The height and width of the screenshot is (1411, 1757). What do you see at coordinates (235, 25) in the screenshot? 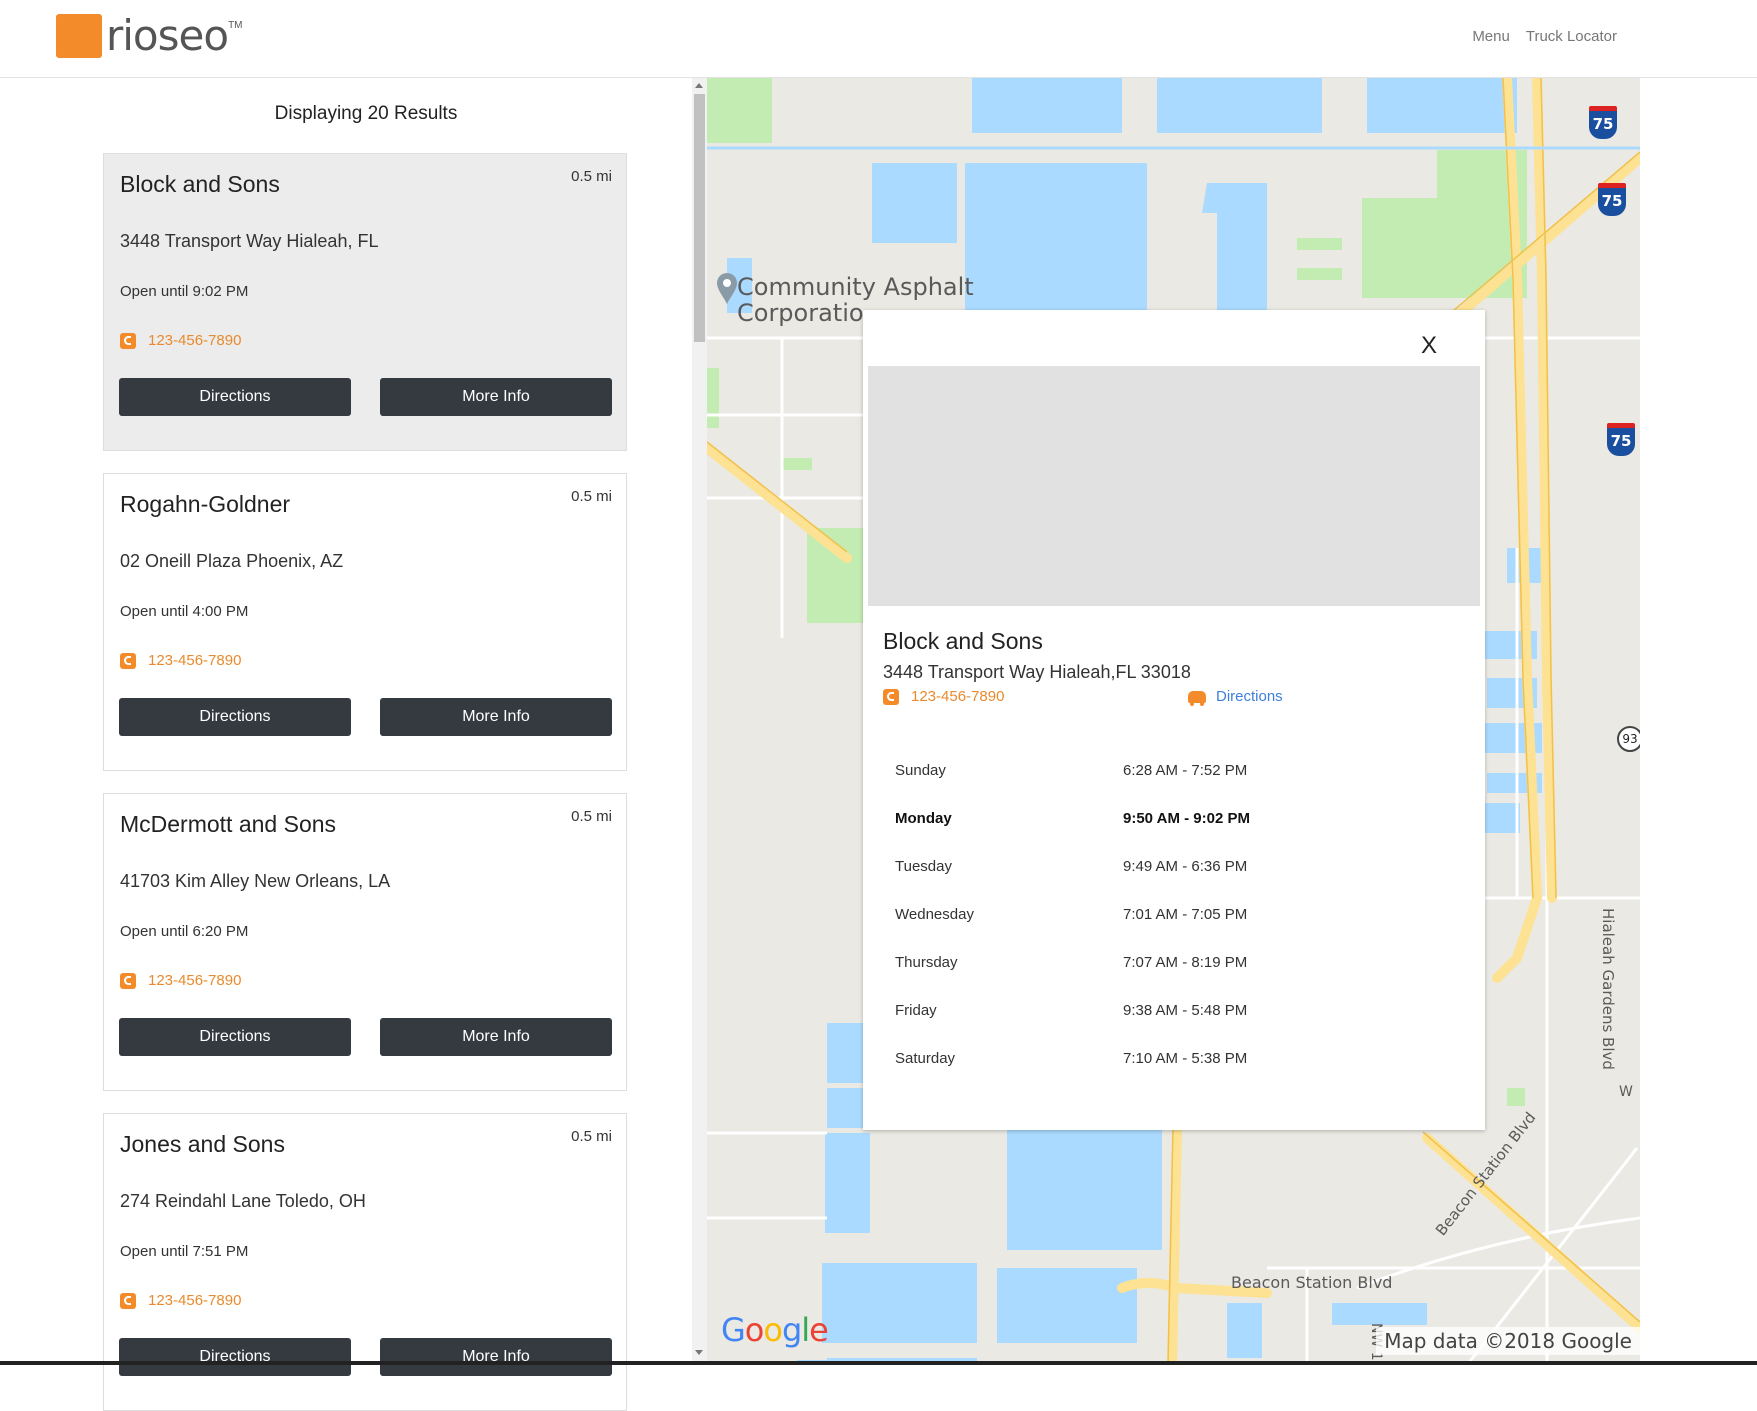
I see `logo-trademark: TM` at bounding box center [235, 25].